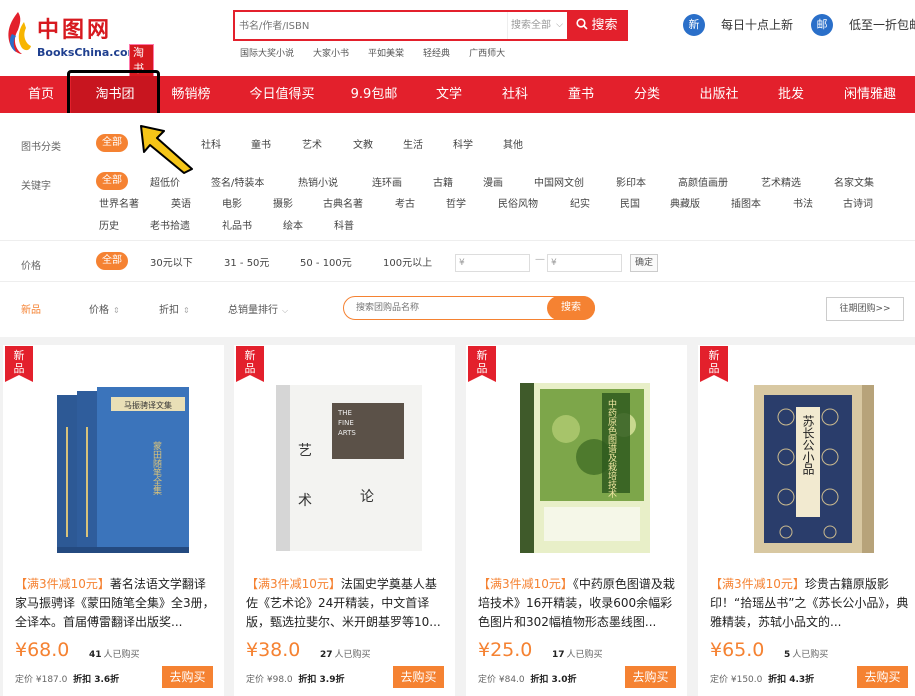 The width and height of the screenshot is (915, 696). I want to click on keyword-tag: 签名/特装本, so click(237, 181).